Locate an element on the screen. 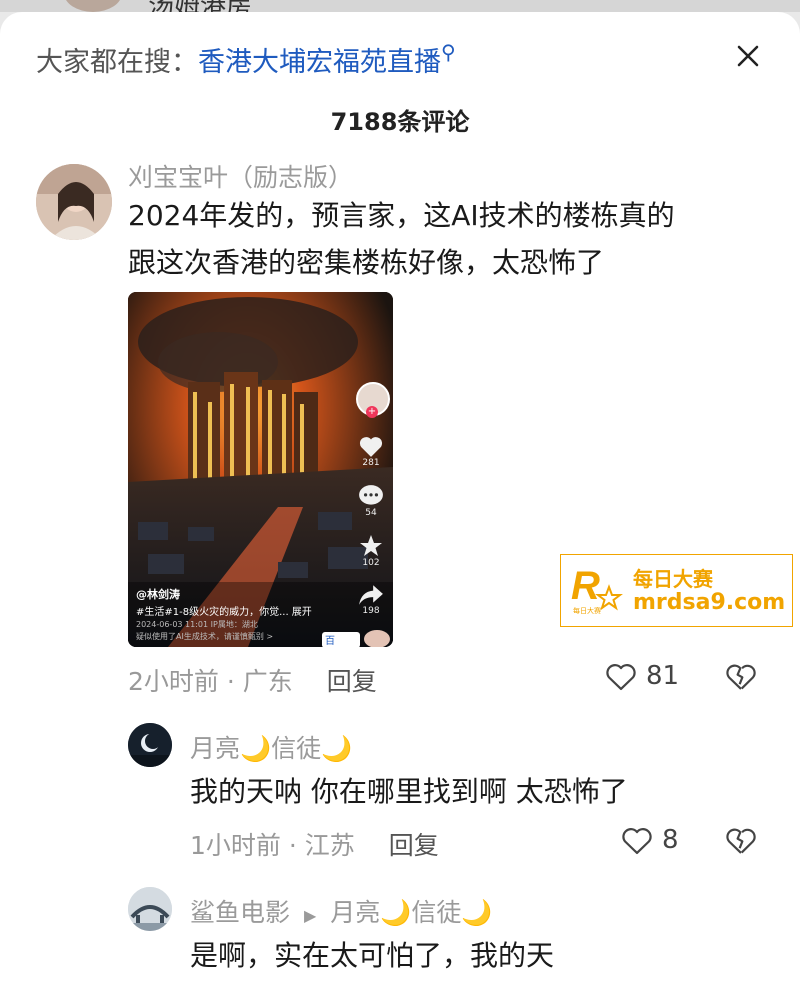 This screenshot has width=800, height=988. watermark-logo: R 每日大赛 is located at coordinates (597, 589).